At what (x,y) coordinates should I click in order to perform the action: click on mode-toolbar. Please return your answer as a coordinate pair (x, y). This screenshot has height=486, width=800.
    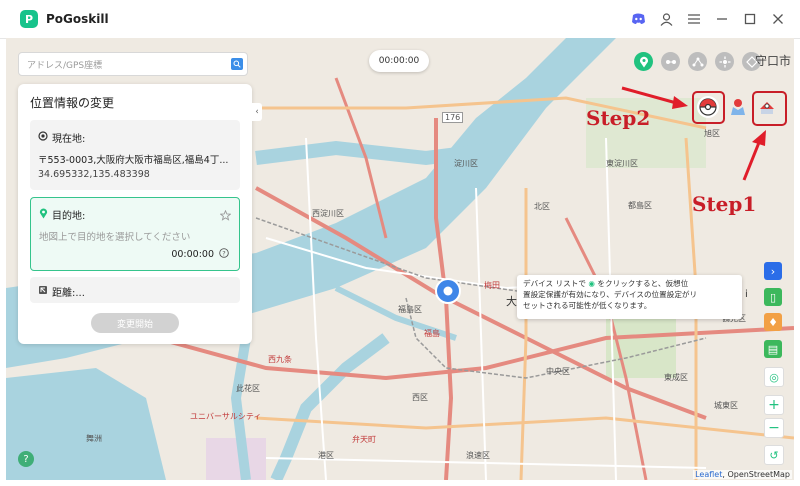
    Looking at the image, I should click on (697, 61).